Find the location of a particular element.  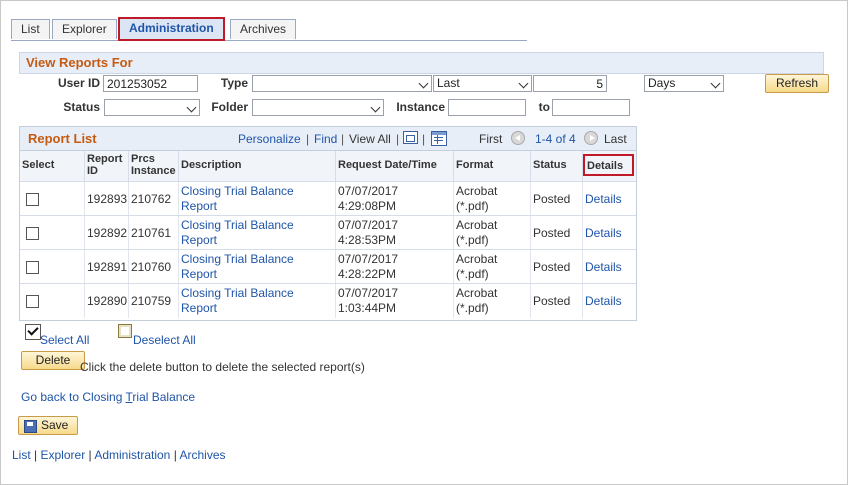

report-id: 192893 is located at coordinates (107, 199).